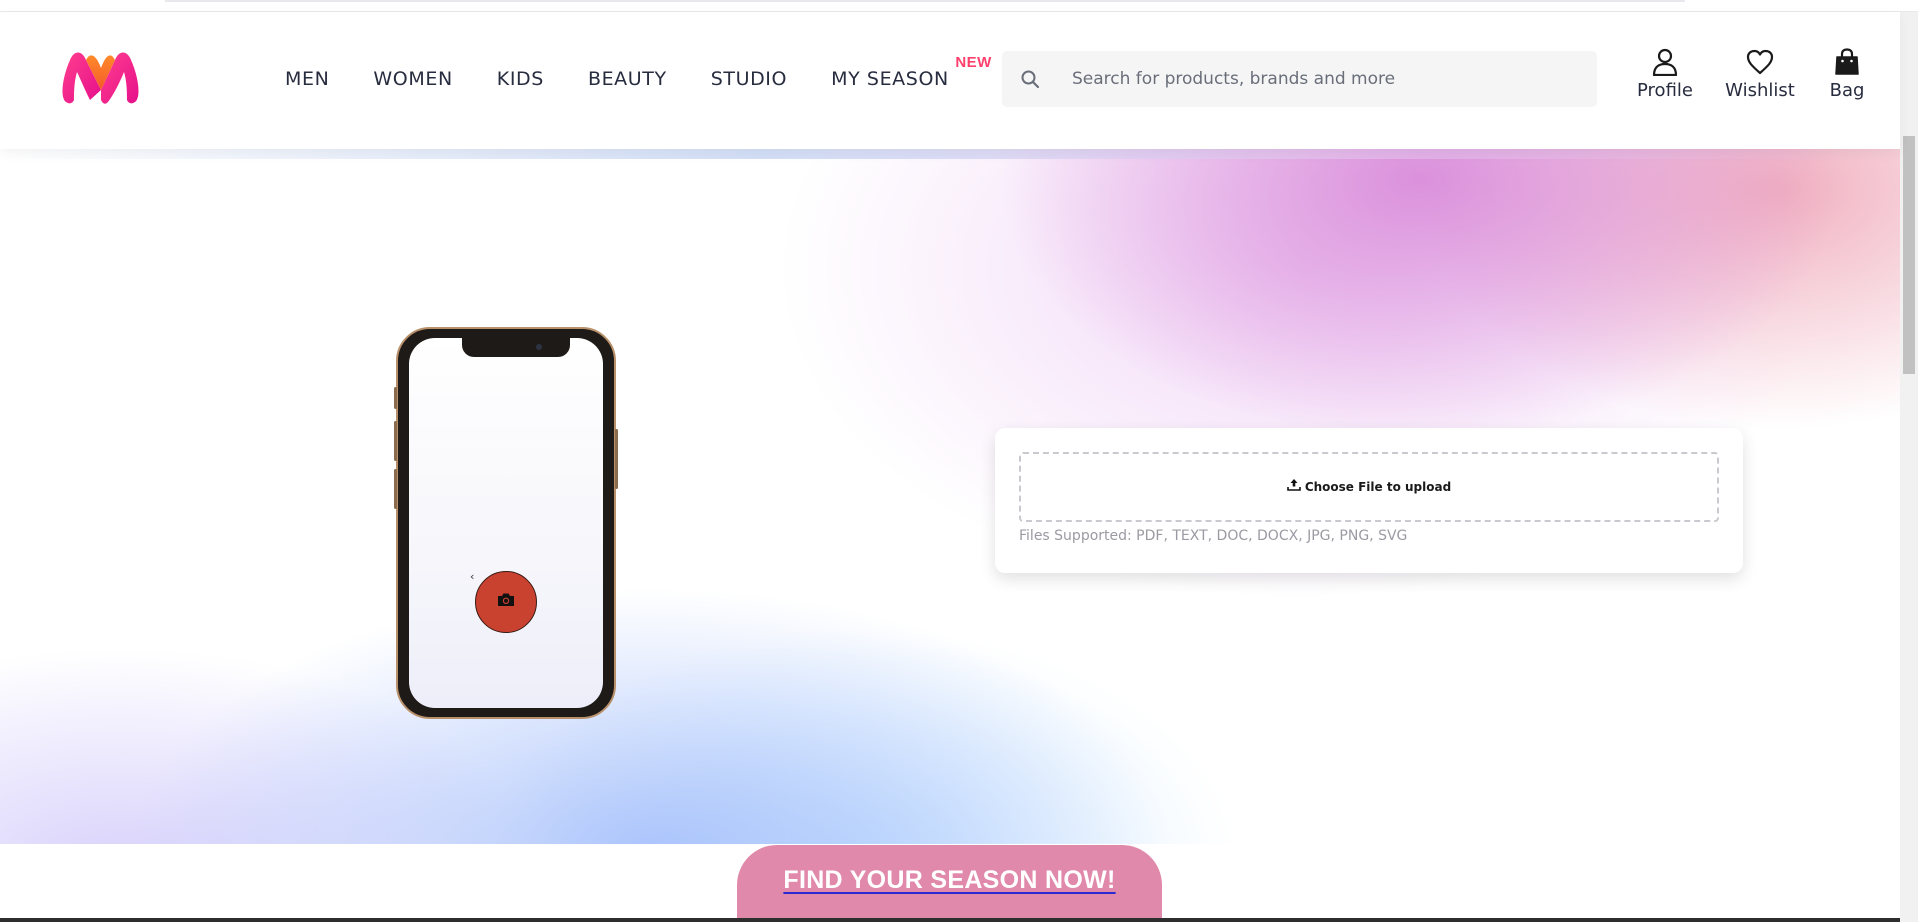 This screenshot has width=1918, height=922. I want to click on nav-men: MEN, so click(307, 79).